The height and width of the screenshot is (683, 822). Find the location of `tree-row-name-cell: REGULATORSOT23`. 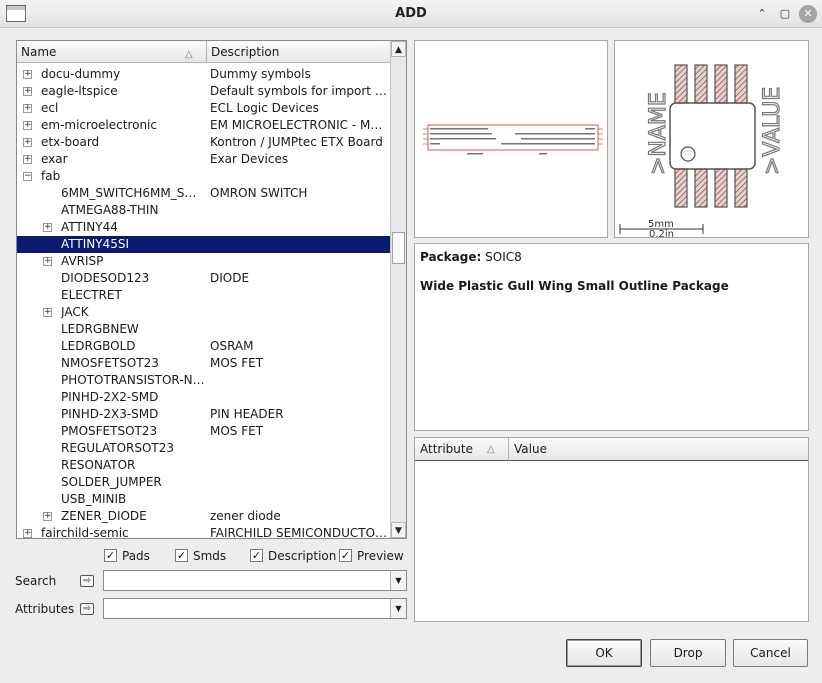

tree-row-name-cell: REGULATORSOT23 is located at coordinates (112, 448).